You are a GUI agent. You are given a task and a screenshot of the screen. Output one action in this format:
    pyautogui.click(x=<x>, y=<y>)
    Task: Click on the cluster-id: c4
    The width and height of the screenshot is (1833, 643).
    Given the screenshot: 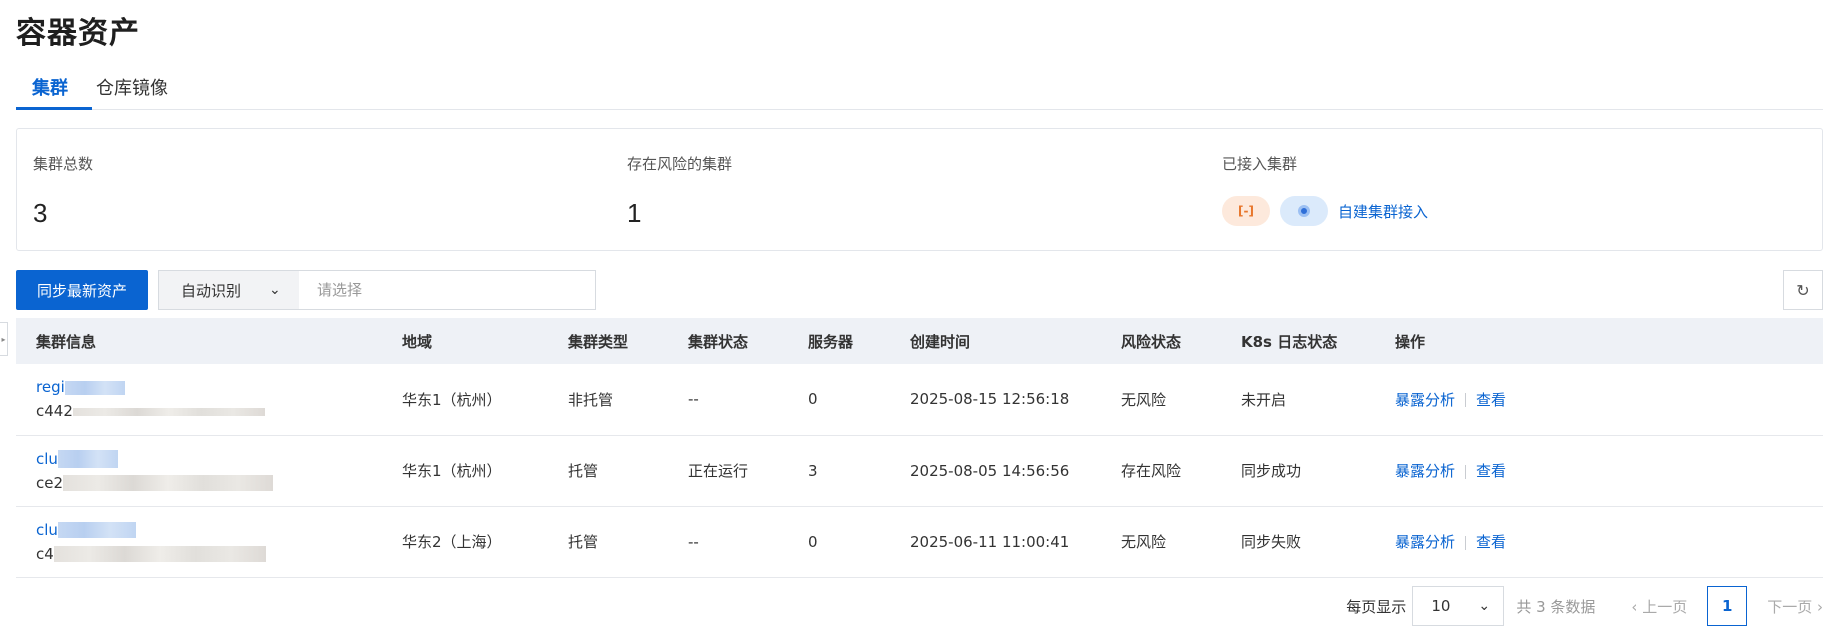 What is the action you would take?
    pyautogui.click(x=209, y=554)
    